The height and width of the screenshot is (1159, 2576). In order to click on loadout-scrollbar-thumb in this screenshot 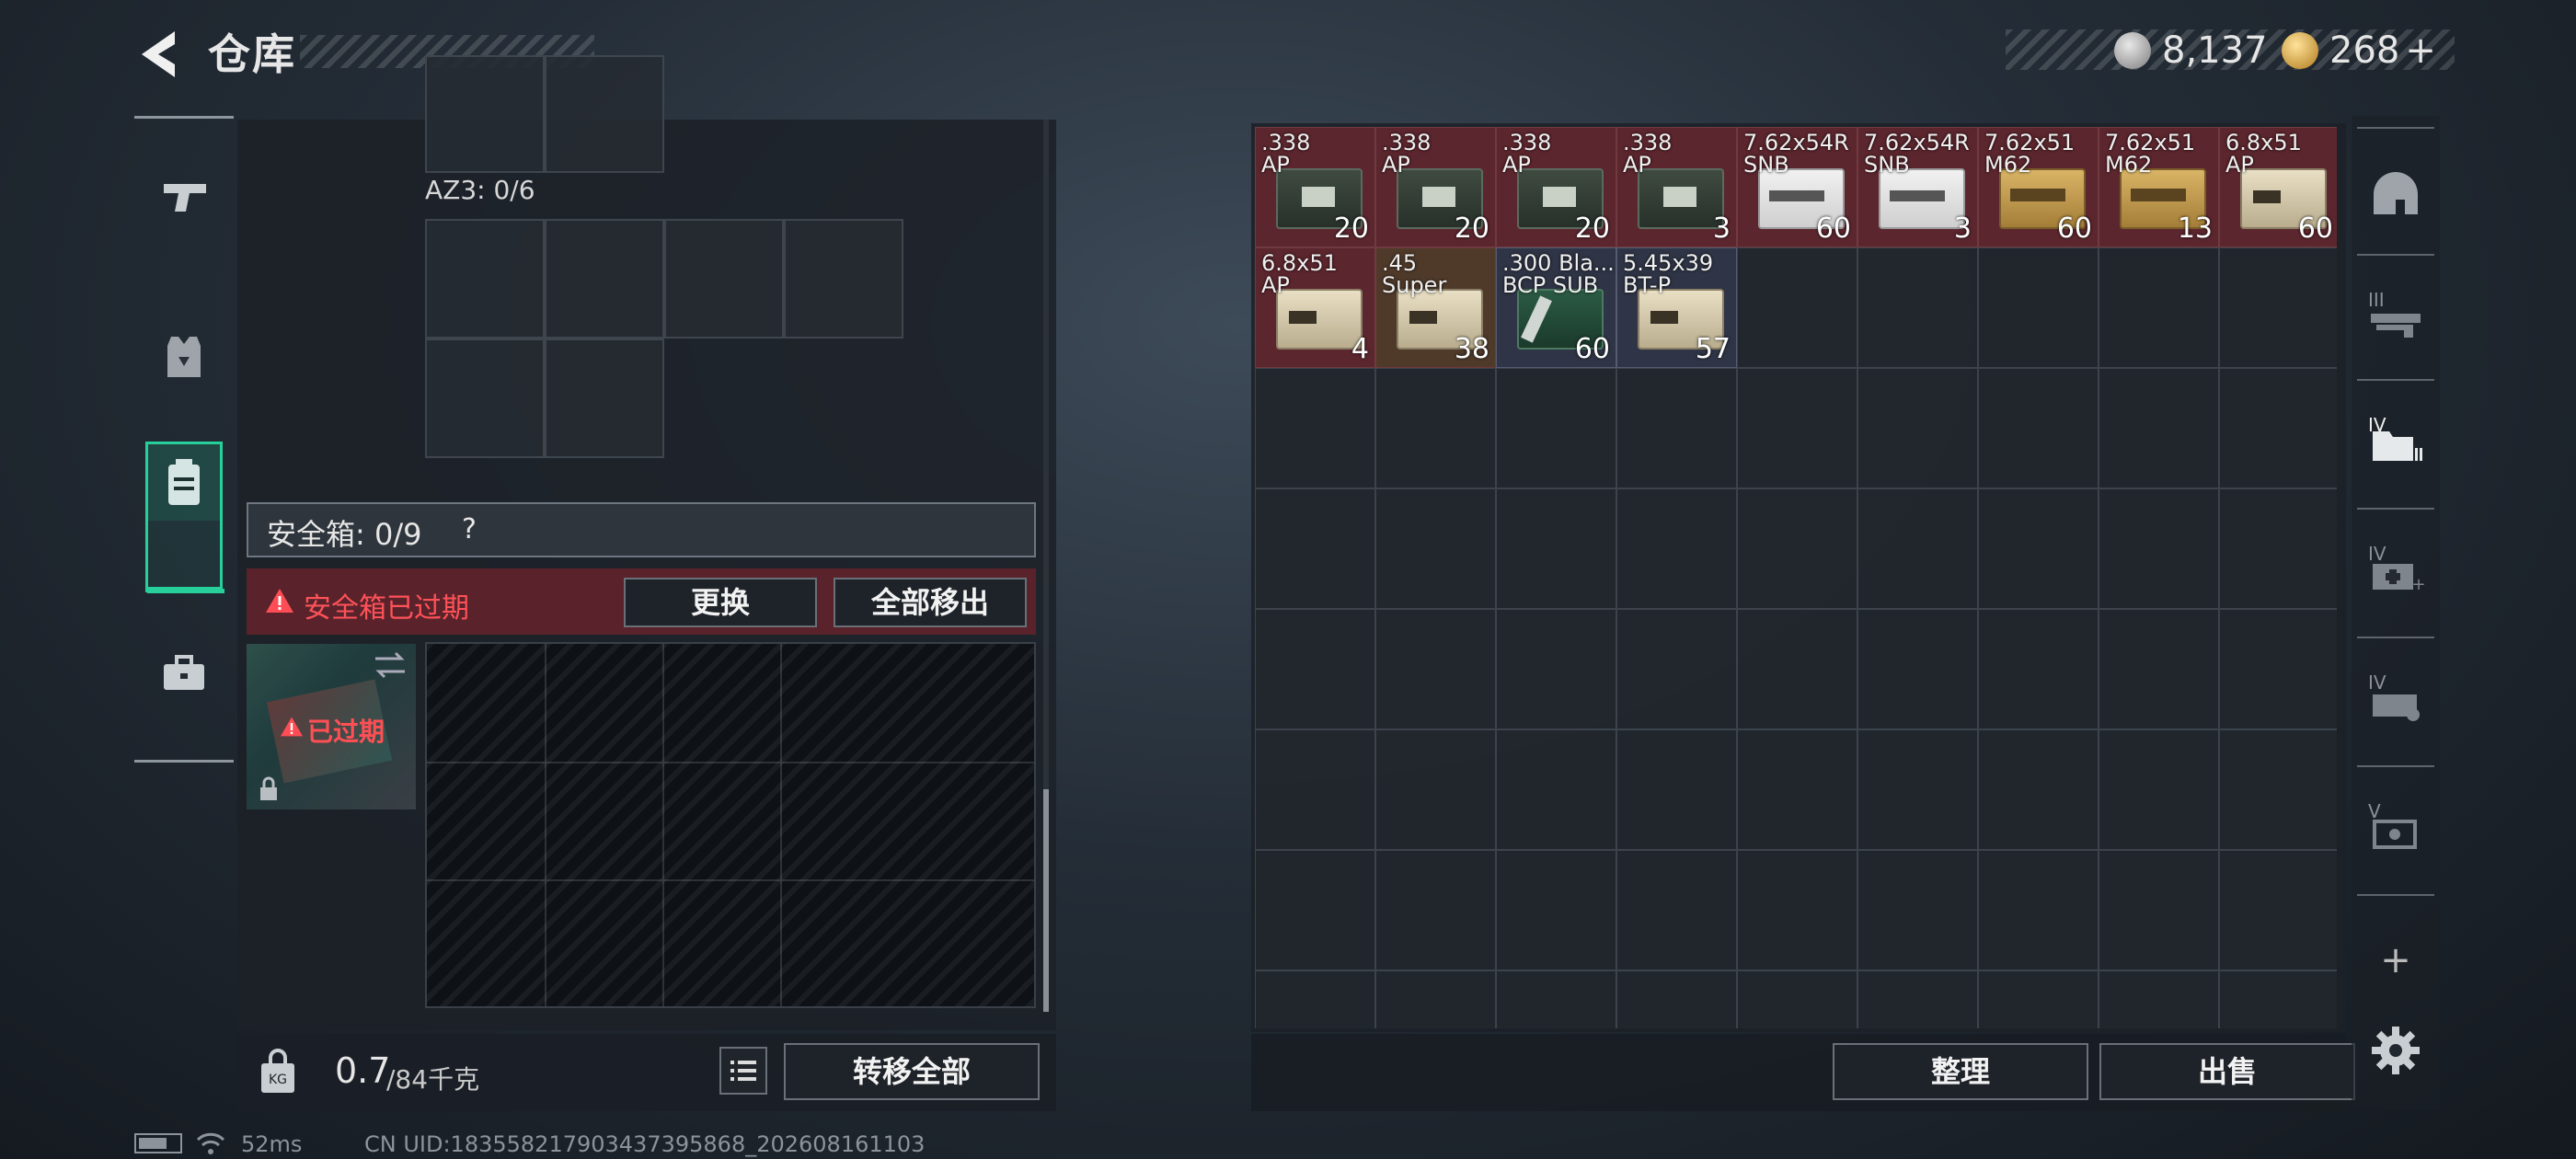, I will do `click(1046, 900)`.